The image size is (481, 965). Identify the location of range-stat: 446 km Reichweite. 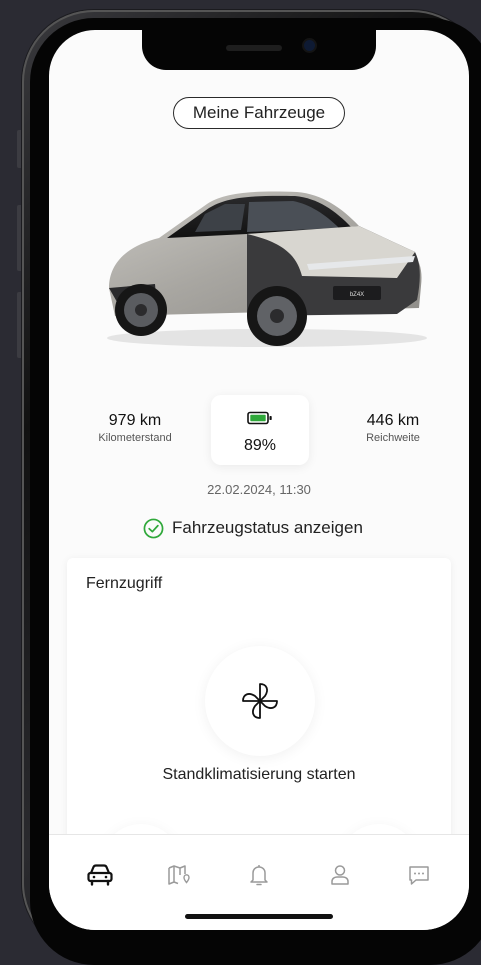
(393, 428).